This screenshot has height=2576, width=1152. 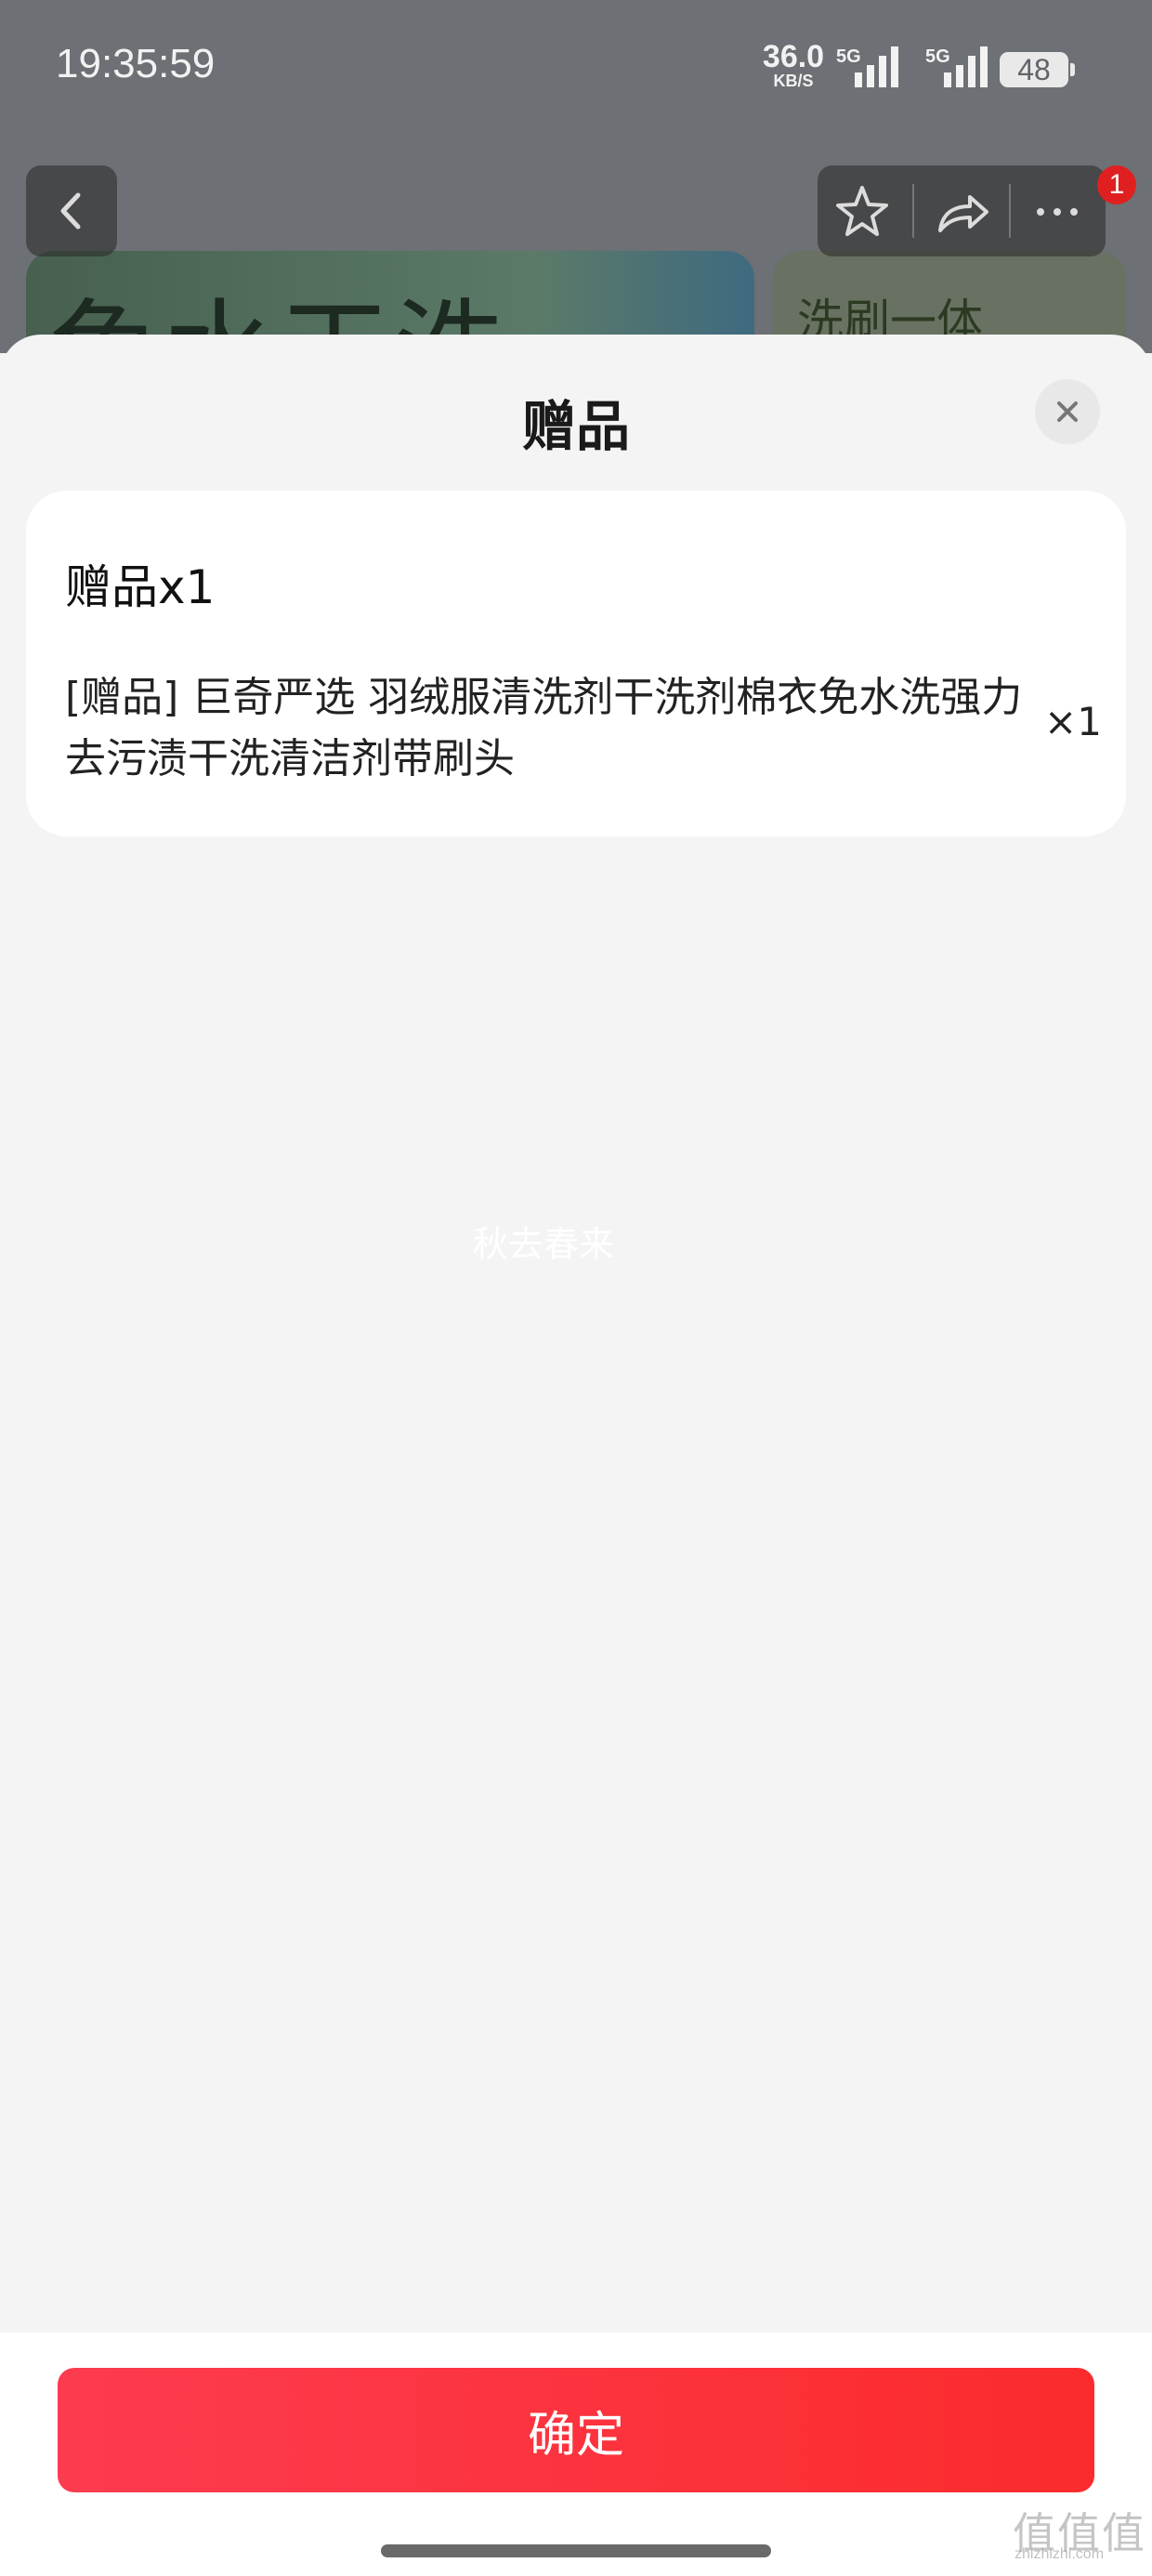 I want to click on site-logo-url: zhizhizhi.com, so click(x=1060, y=2554).